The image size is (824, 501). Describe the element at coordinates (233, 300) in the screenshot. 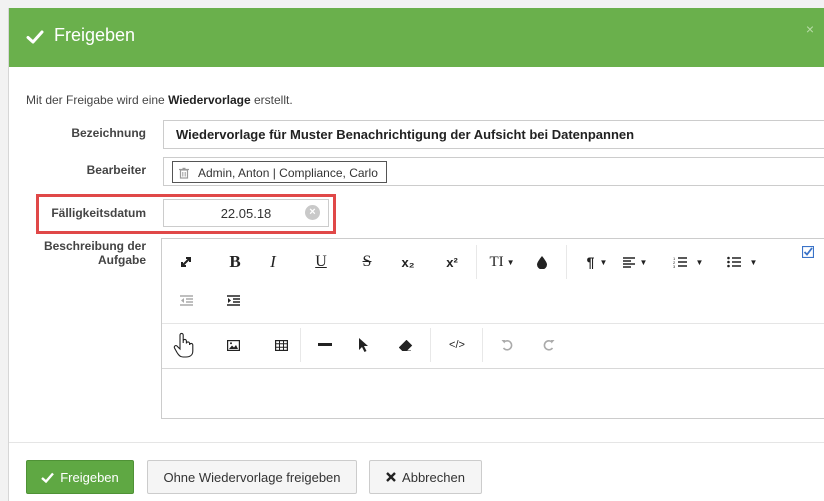

I see `indent-icon` at that location.